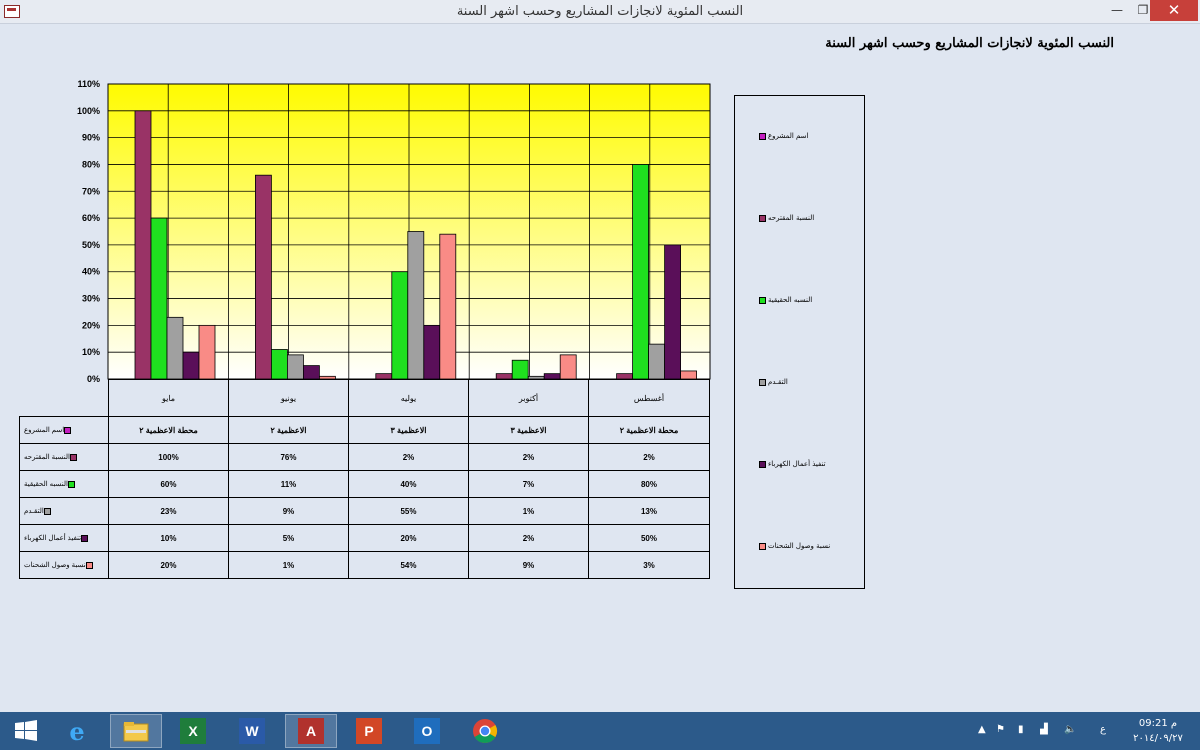 Image resolution: width=1200 pixels, height=750 pixels. What do you see at coordinates (64, 538) in the screenshot?
I see `row-label: تنفيذ أعمال الكهرباء` at bounding box center [64, 538].